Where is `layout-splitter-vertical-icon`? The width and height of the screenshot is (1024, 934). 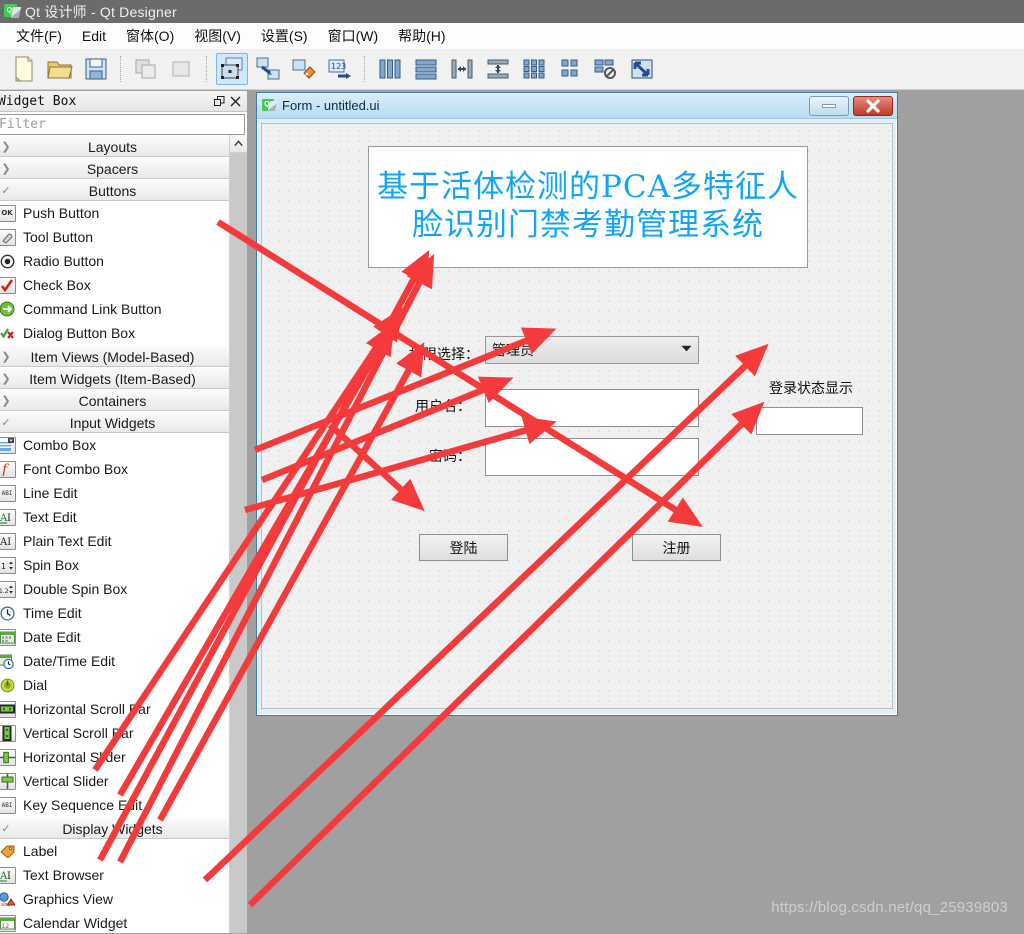
layout-splitter-vertical-icon is located at coordinates (498, 69).